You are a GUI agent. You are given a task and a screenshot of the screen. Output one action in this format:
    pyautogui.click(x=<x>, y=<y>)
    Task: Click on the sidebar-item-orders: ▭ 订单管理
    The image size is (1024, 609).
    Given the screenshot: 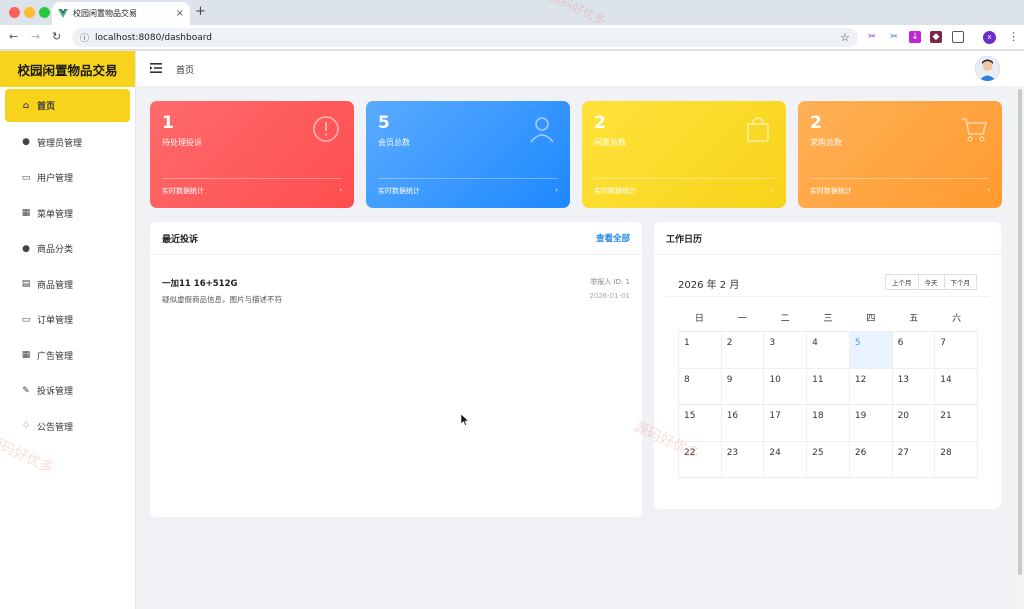 What is the action you would take?
    pyautogui.click(x=67, y=320)
    